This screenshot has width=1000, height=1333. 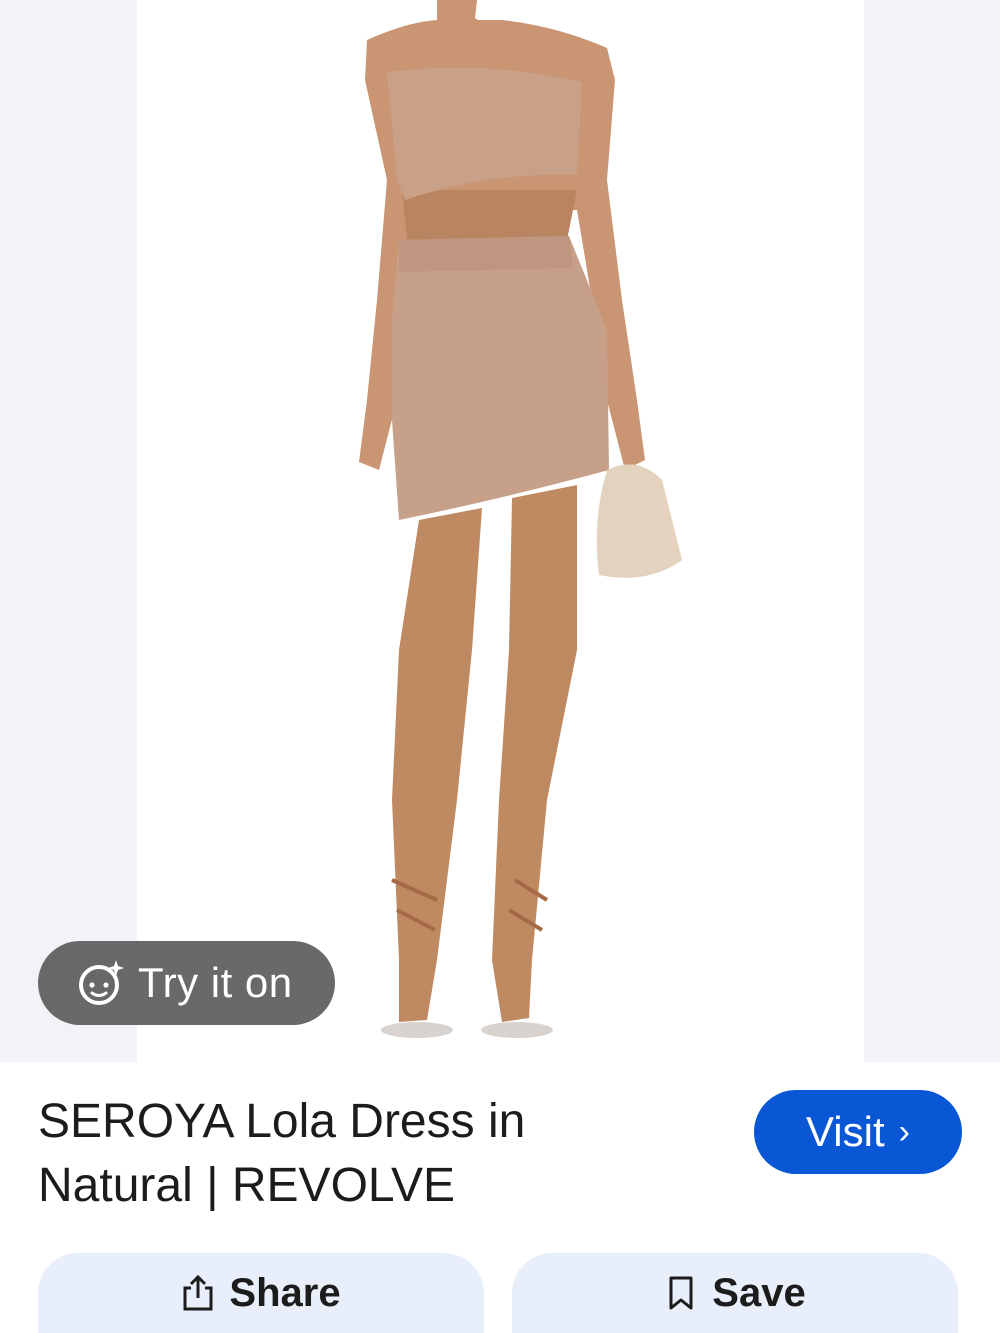 I want to click on share-label: Share, so click(x=285, y=1292).